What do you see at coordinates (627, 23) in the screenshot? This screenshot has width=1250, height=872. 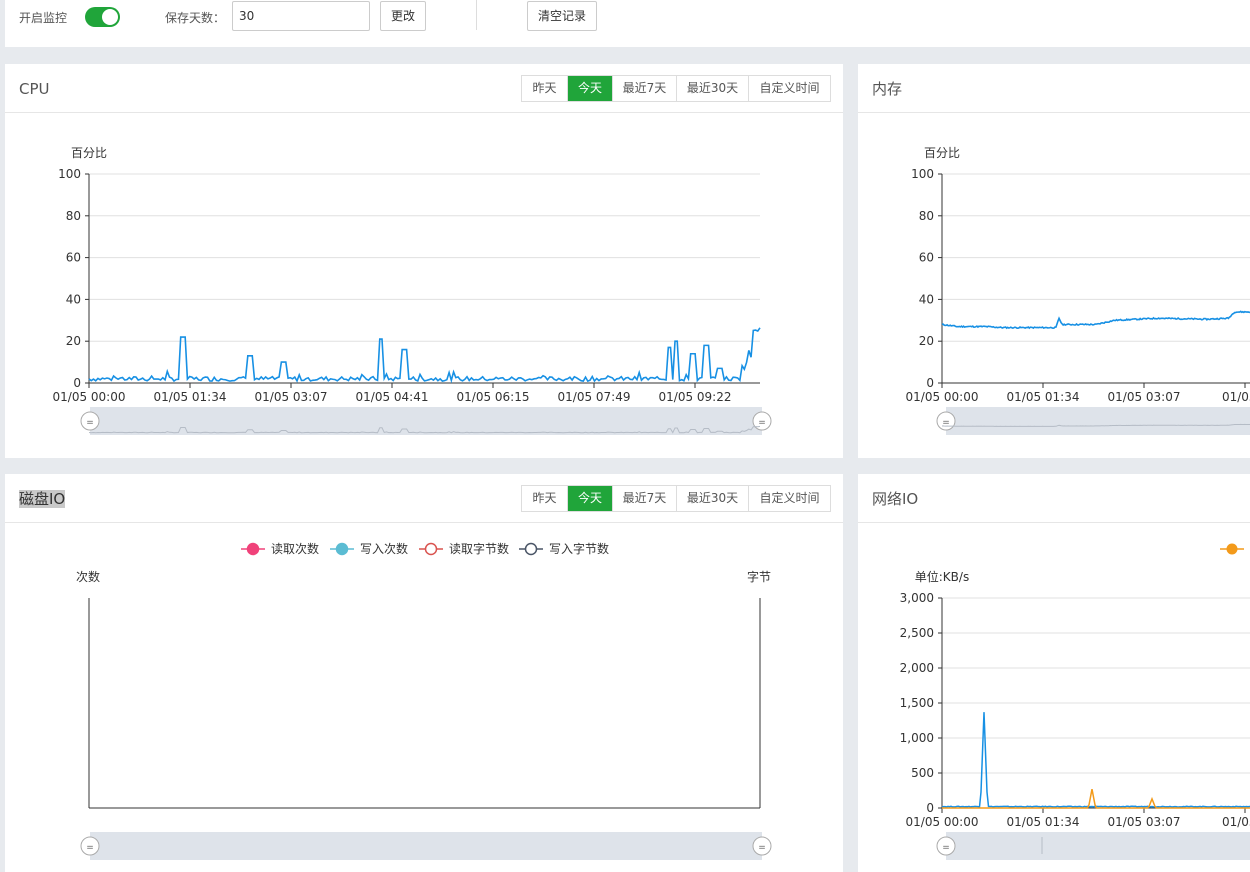 I see `monitor-toolbar: 开启监控 保存天数： 30 更改 清空记录` at bounding box center [627, 23].